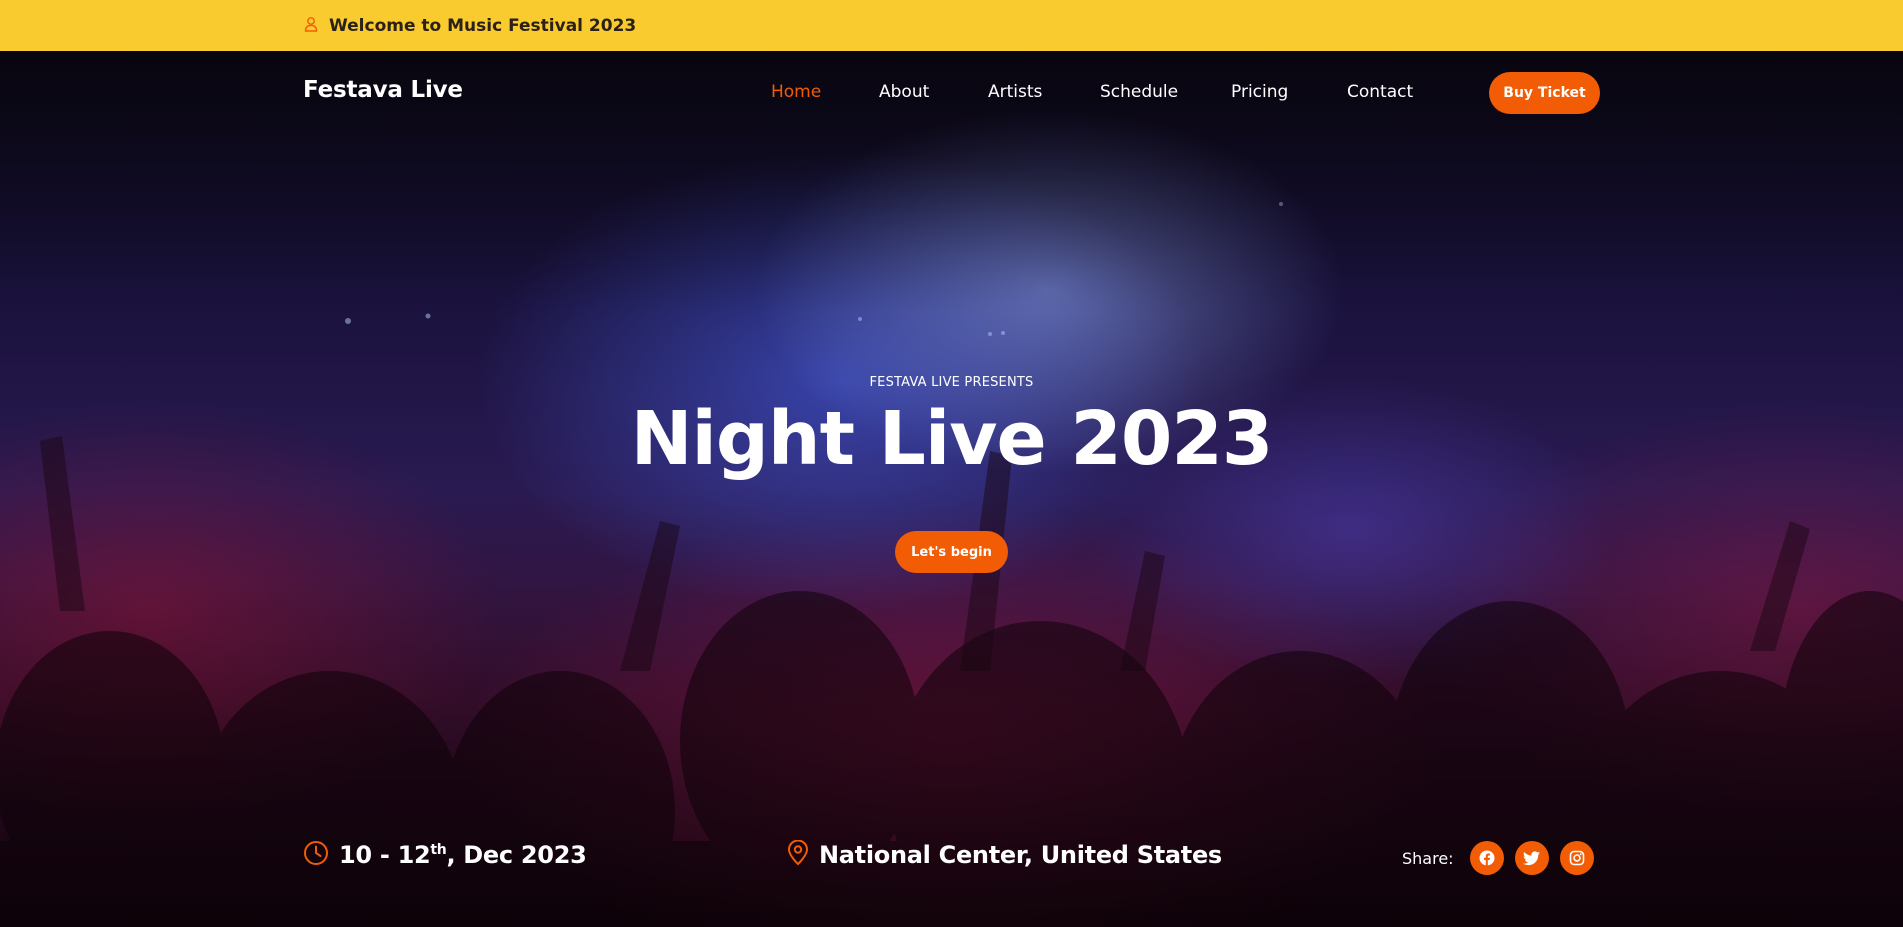 The height and width of the screenshot is (927, 1903). Describe the element at coordinates (951, 382) in the screenshot. I see `hero-eyebrow: FESTAVA LIVE PRESENTS` at that location.